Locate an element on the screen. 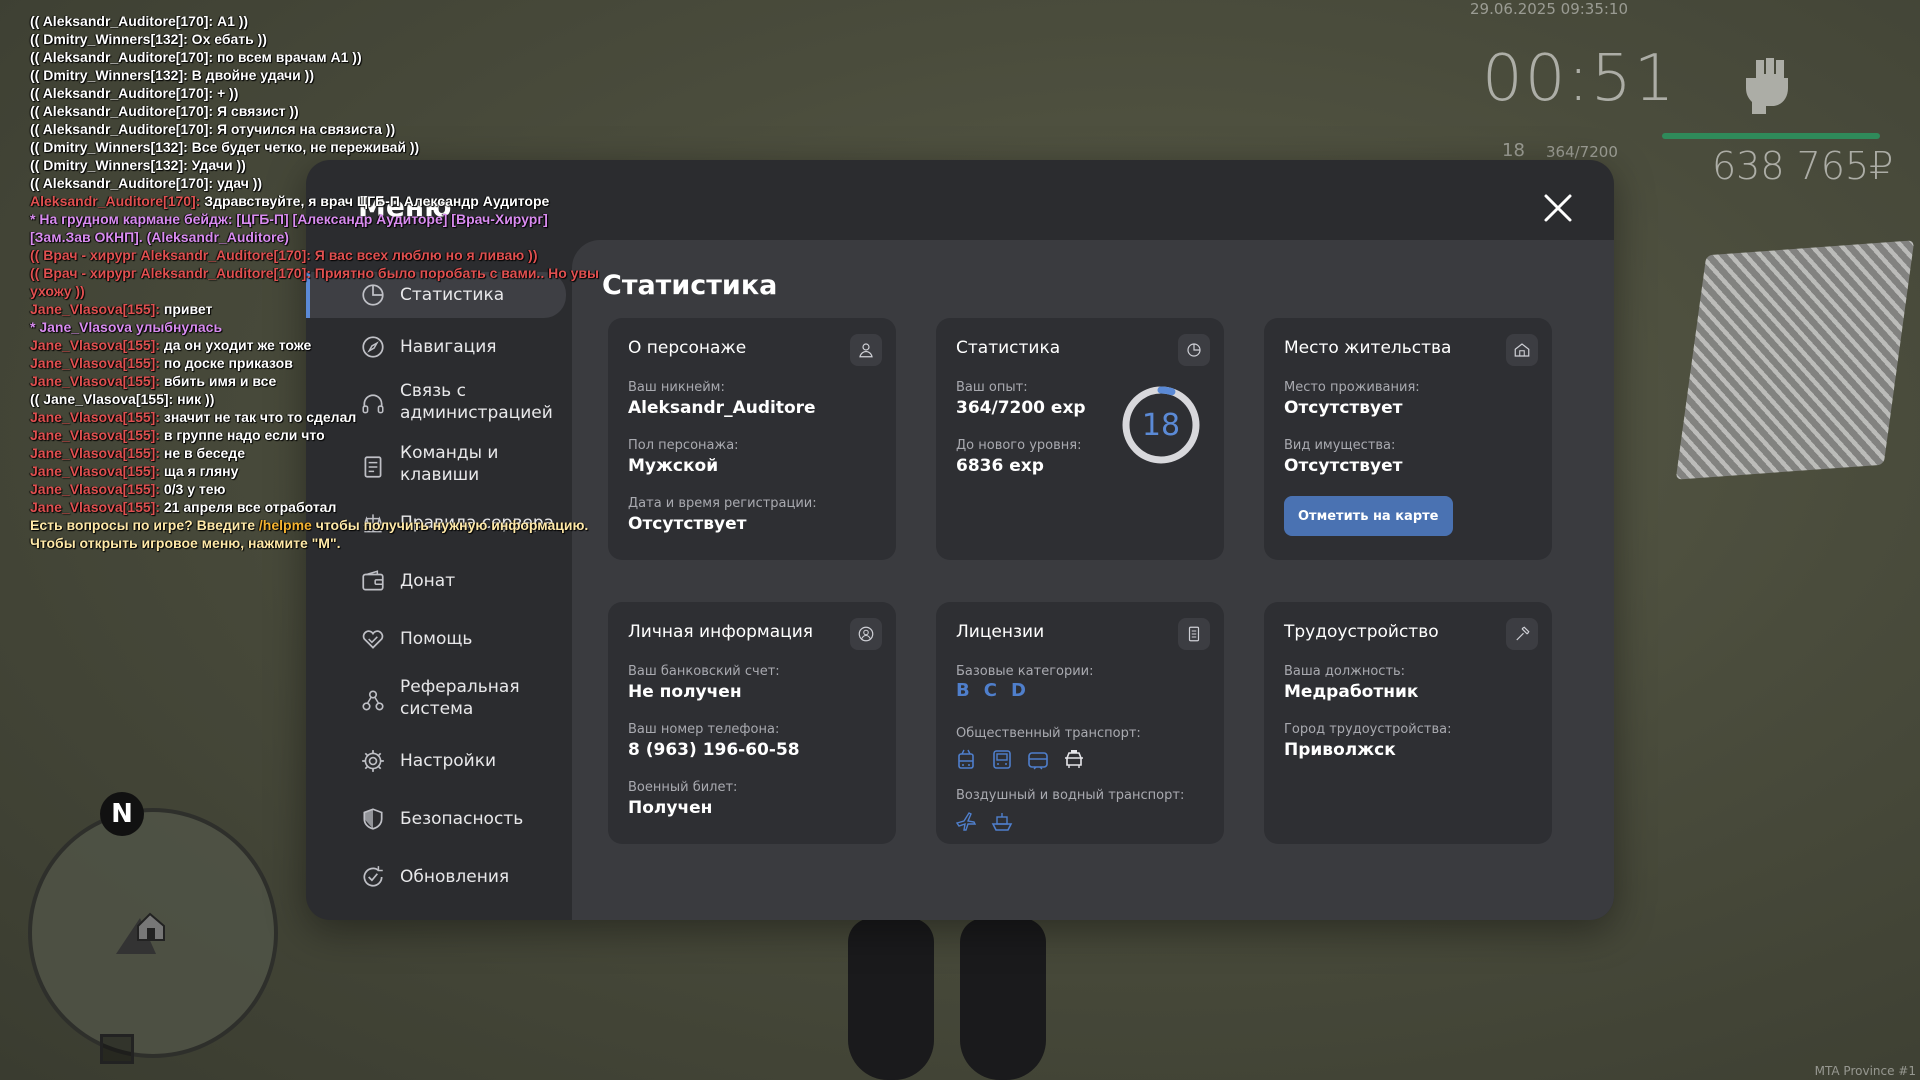 The image size is (1920, 1080). handshake-heart-icon is located at coordinates (373, 639).